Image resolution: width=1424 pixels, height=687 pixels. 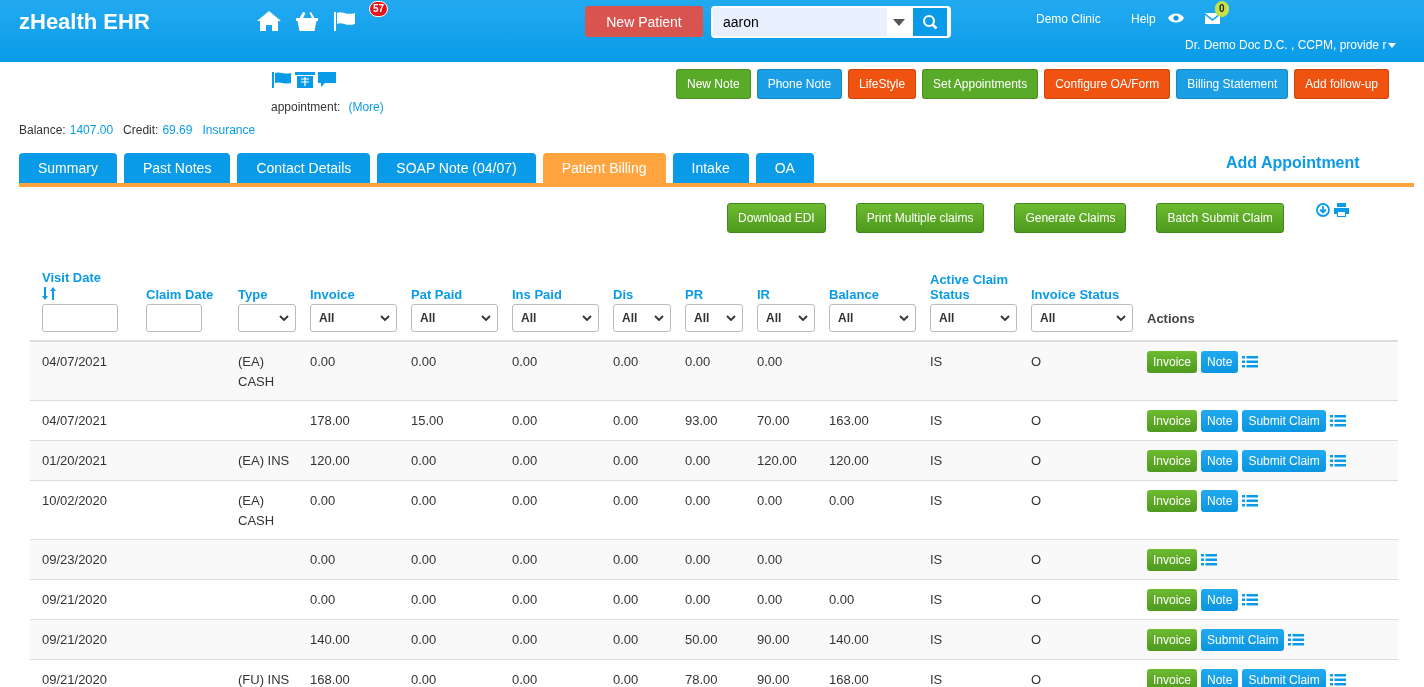 I want to click on column-header: Balance, so click(x=873, y=294).